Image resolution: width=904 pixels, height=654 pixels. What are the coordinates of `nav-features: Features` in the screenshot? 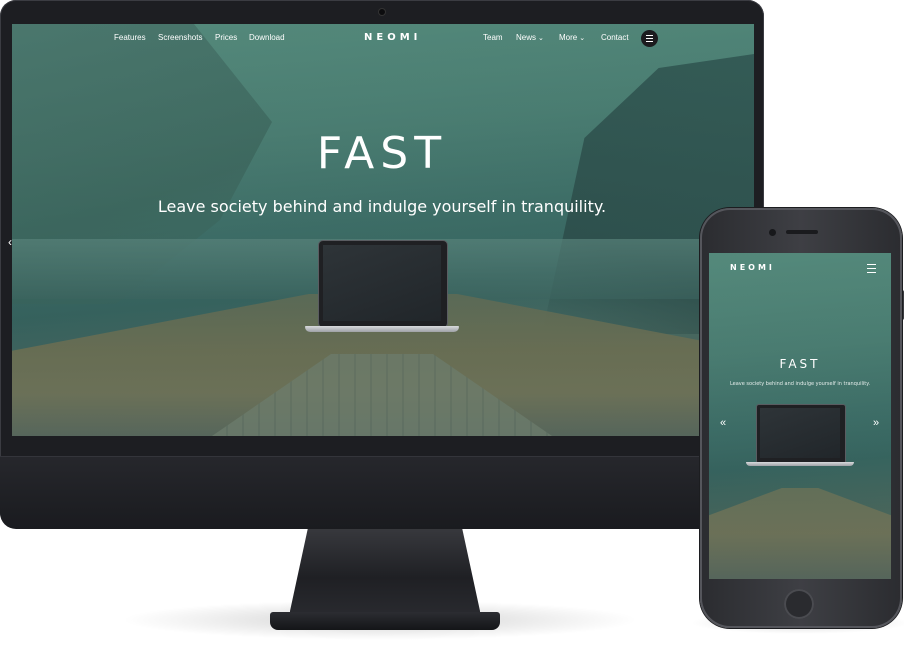 It's located at (130, 38).